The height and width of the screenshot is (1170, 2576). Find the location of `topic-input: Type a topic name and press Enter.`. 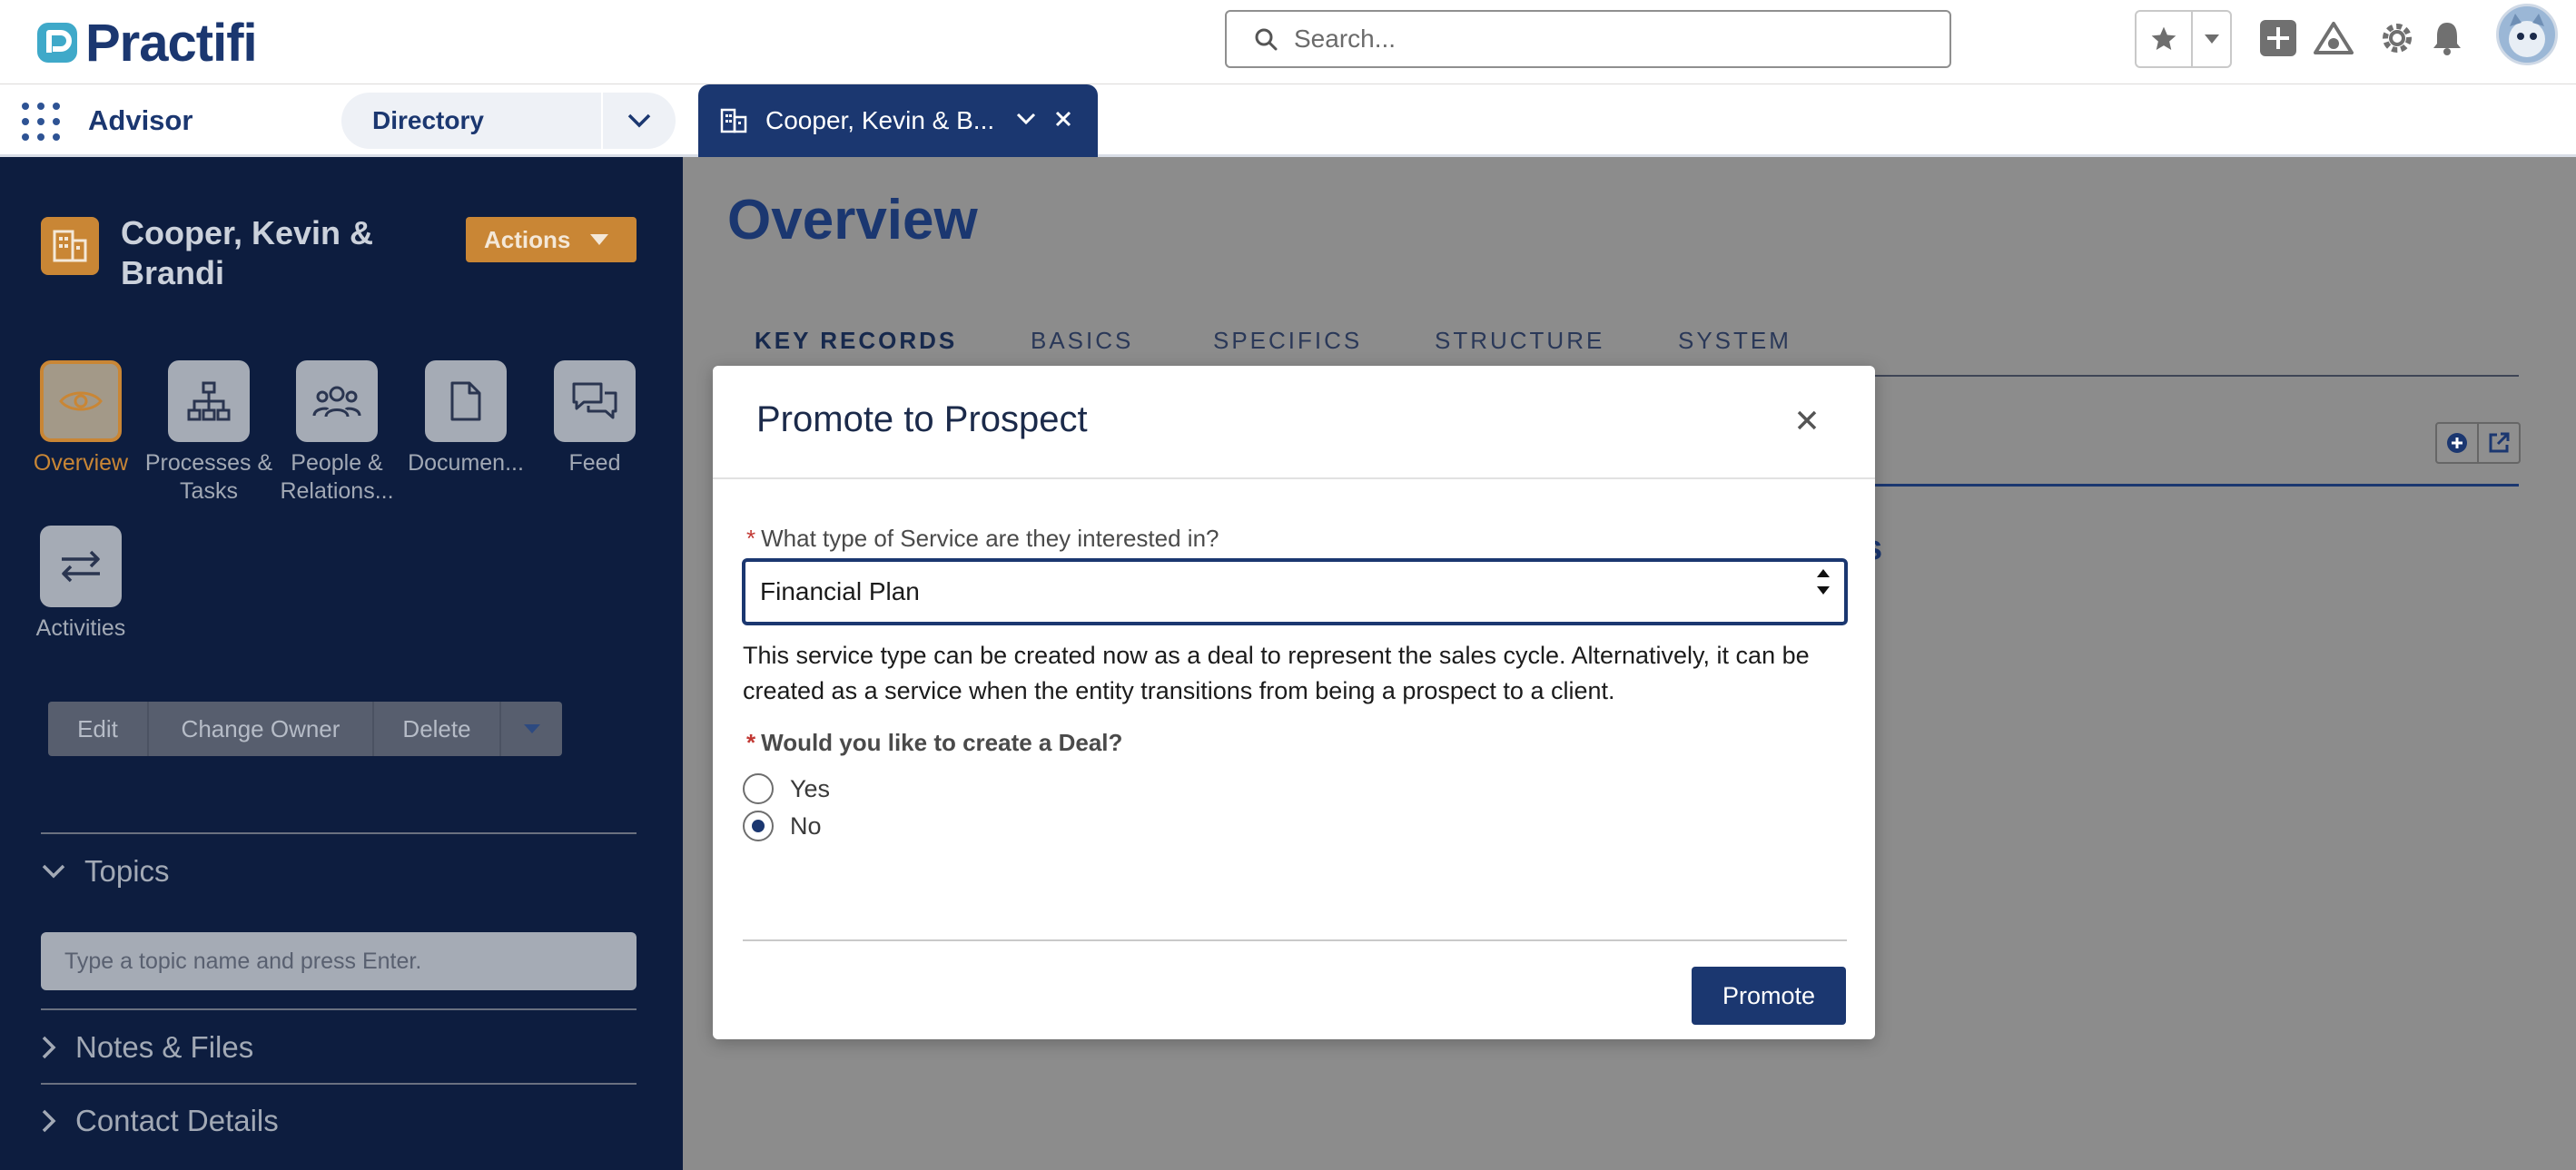

topic-input: Type a topic name and press Enter. is located at coordinates (339, 961).